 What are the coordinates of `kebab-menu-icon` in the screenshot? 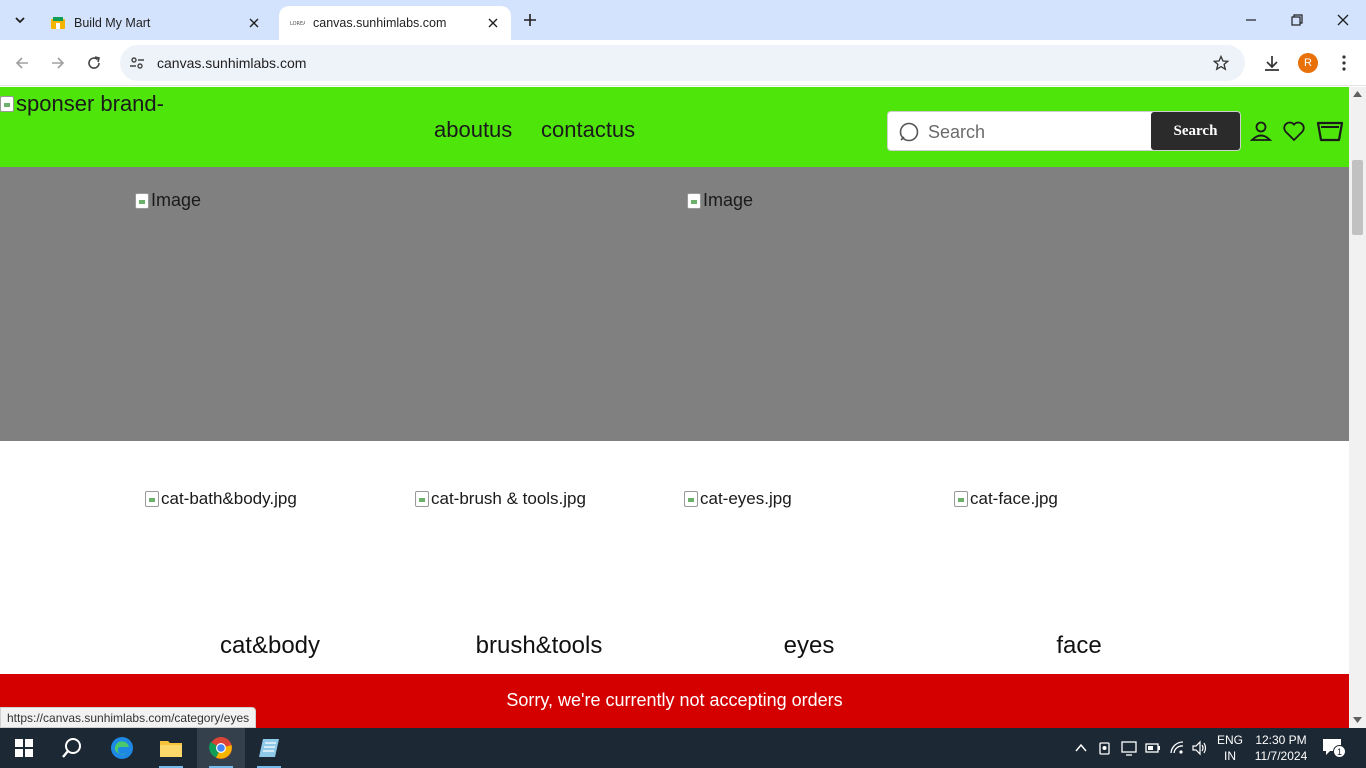 It's located at (1344, 63).